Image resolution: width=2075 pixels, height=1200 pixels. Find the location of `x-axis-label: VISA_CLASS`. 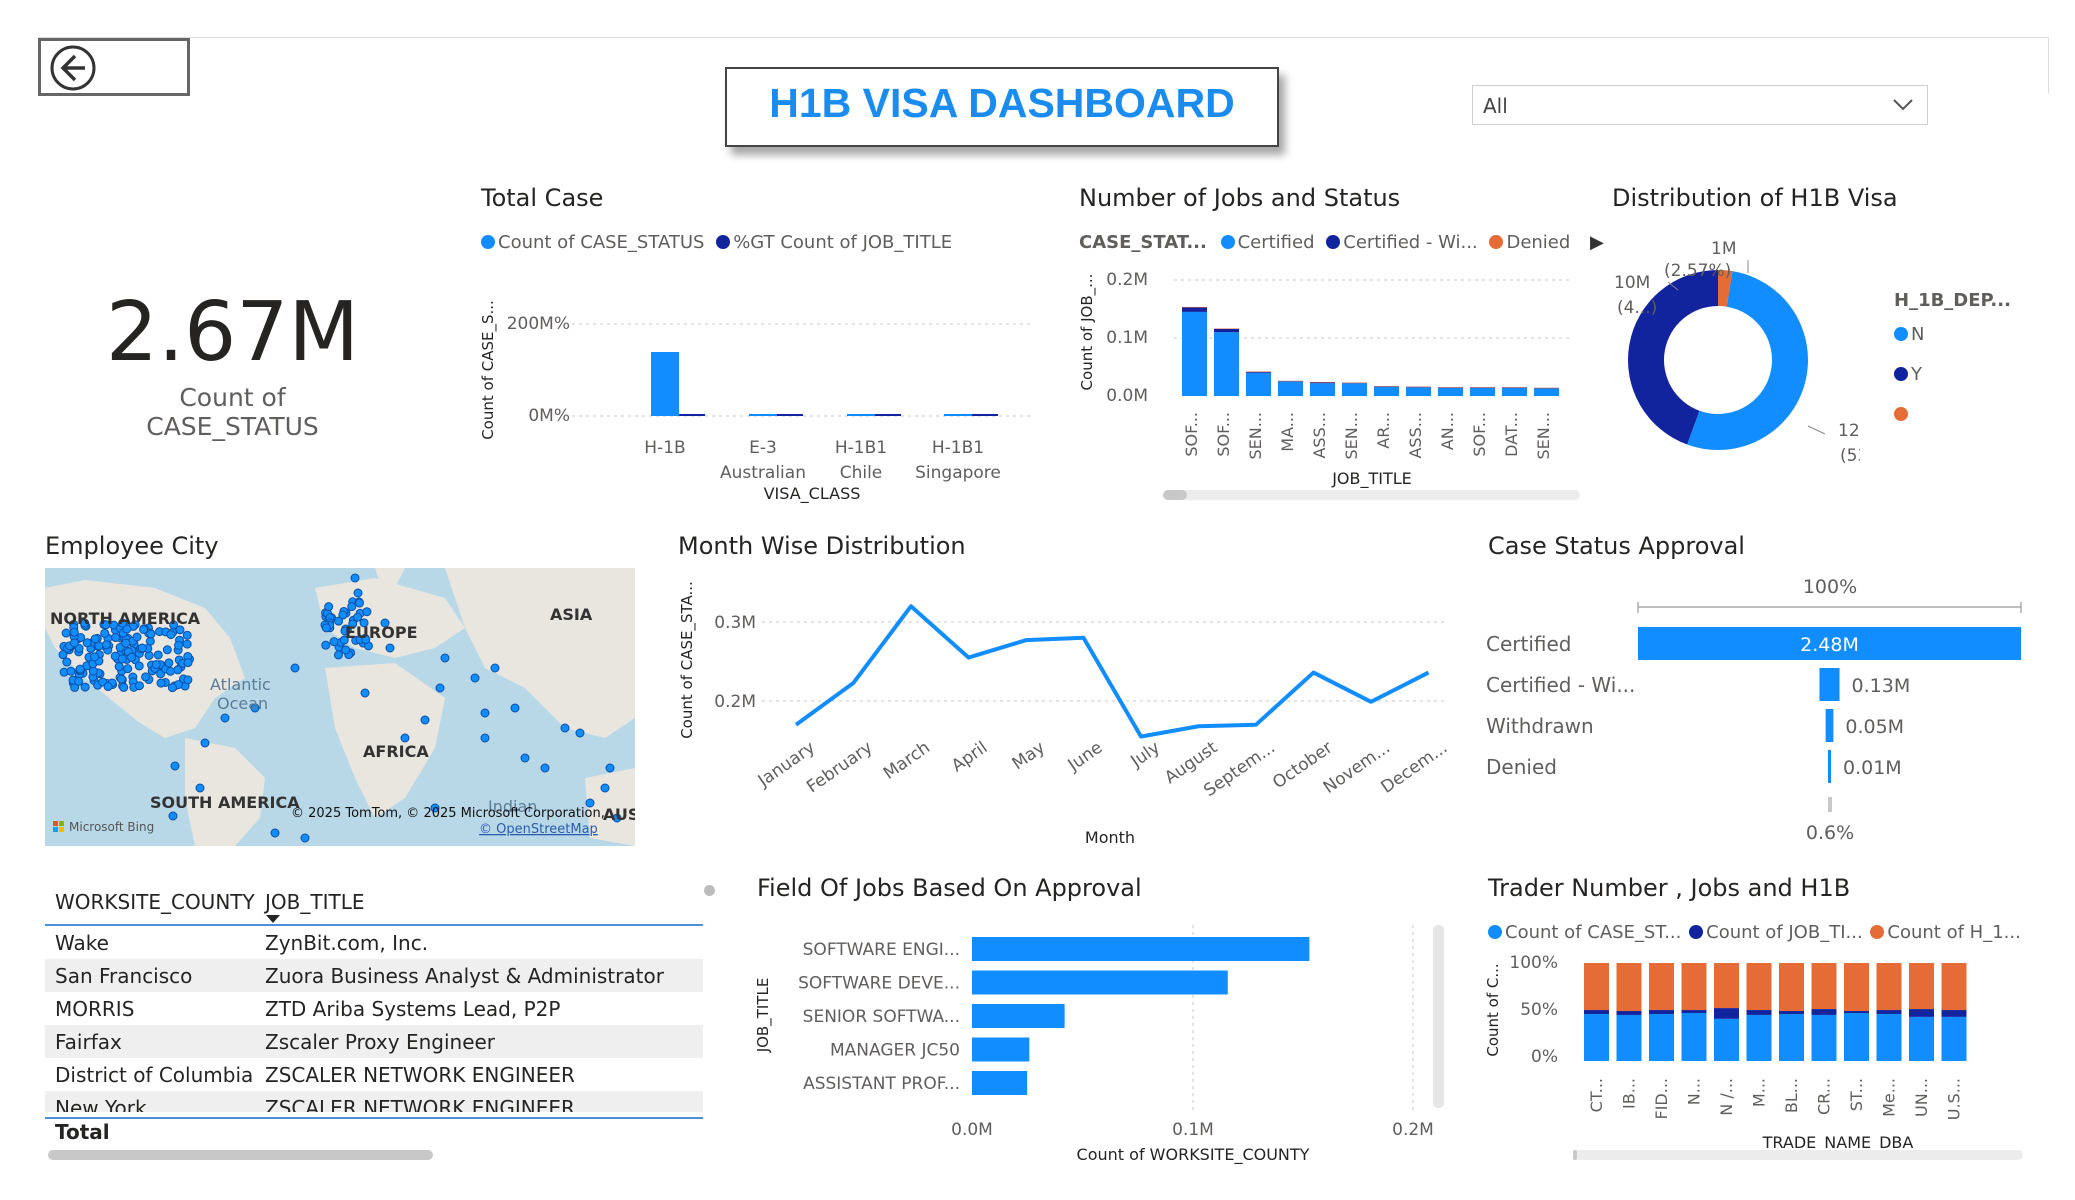

x-axis-label: VISA_CLASS is located at coordinates (812, 494).